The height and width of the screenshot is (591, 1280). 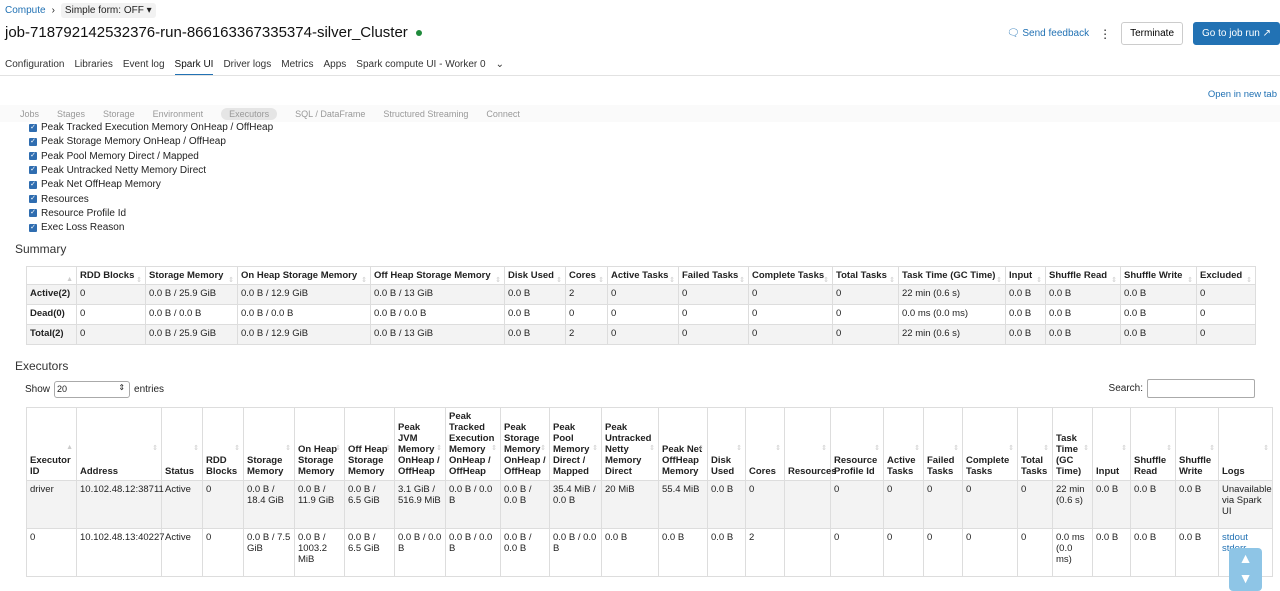 What do you see at coordinates (119, 114) in the screenshot?
I see `spark-tab-storage: Storage` at bounding box center [119, 114].